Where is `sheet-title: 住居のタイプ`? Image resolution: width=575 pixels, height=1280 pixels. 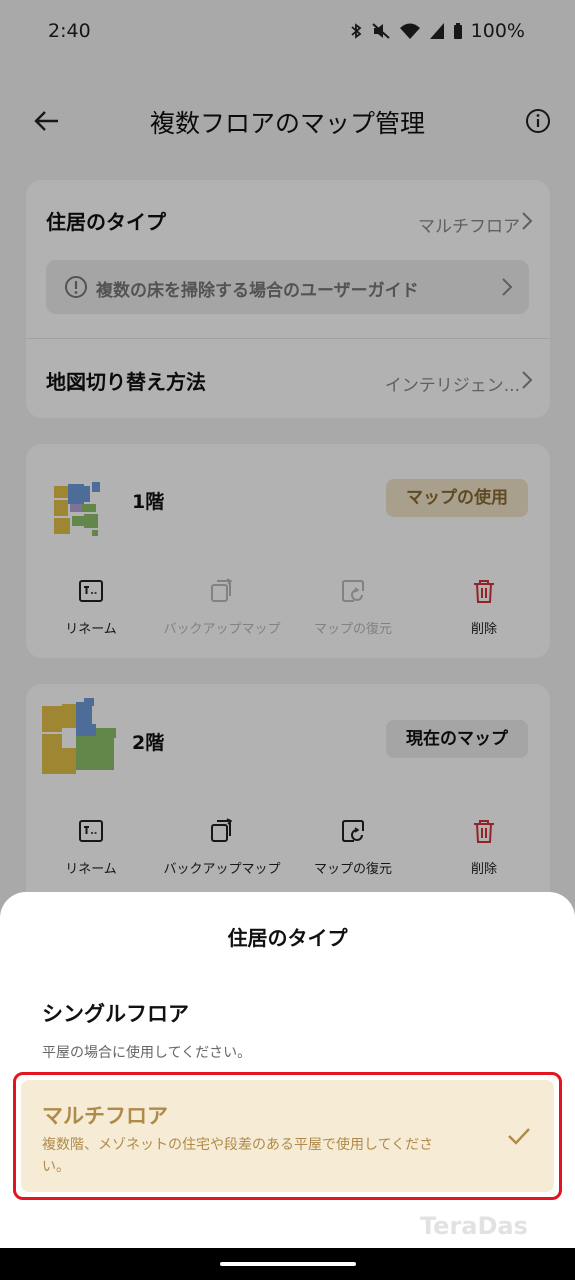
sheet-title: 住居のタイプ is located at coordinates (287, 938).